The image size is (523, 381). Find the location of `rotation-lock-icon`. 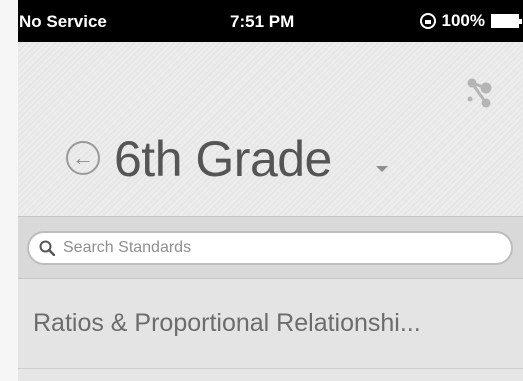

rotation-lock-icon is located at coordinates (427, 21).